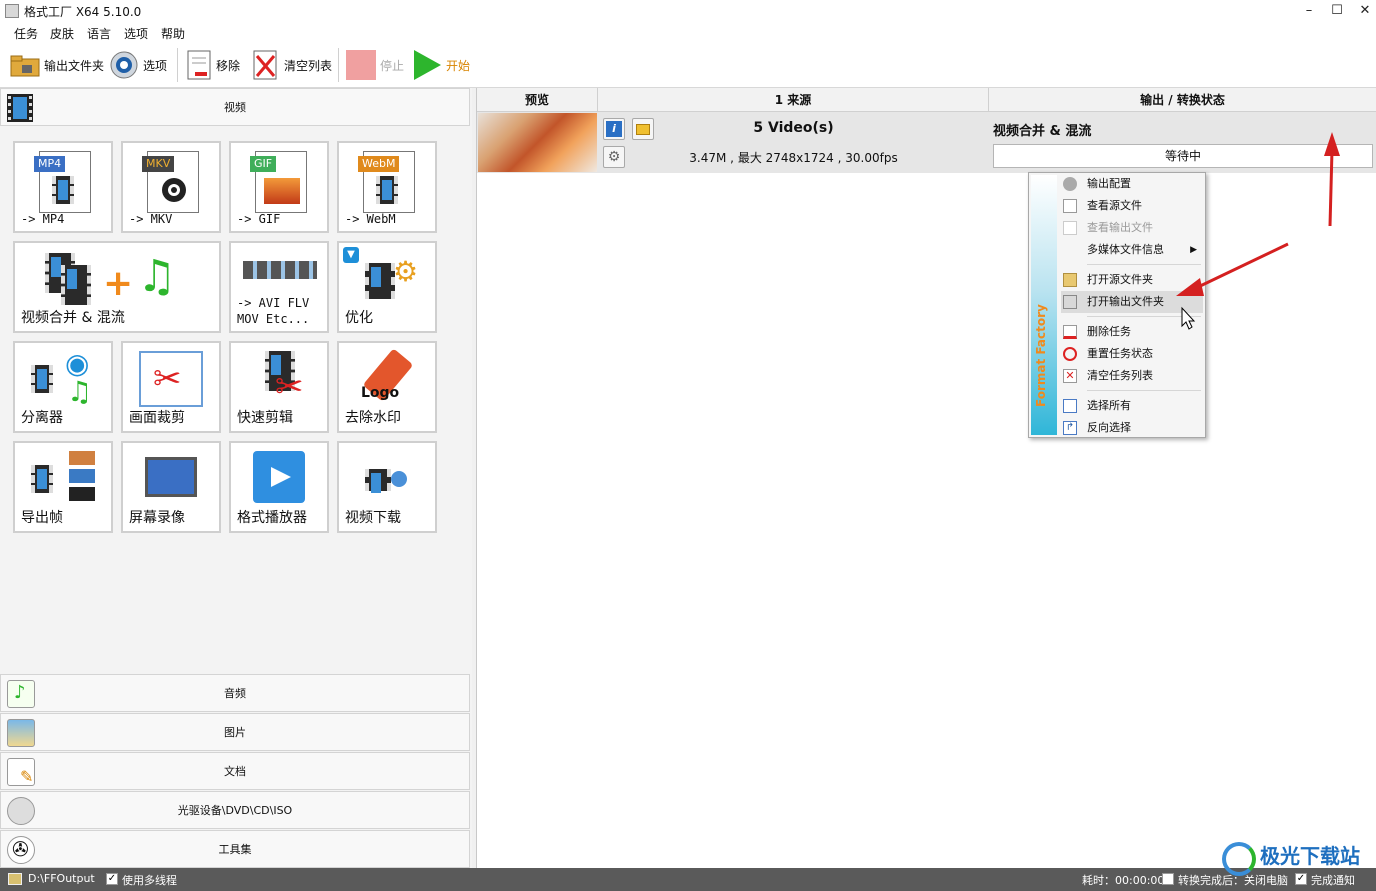 This screenshot has width=1376, height=891. I want to click on video-film-icon, so click(20, 108).